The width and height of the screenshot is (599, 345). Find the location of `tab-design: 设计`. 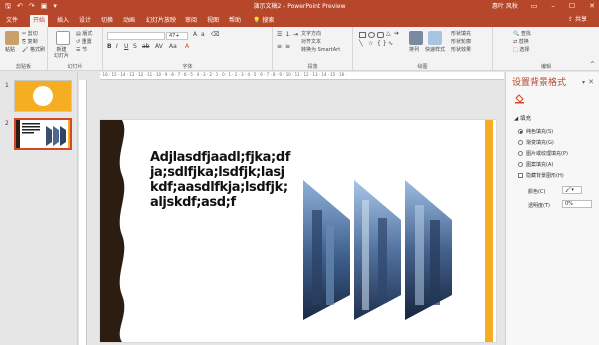

tab-design: 设计 is located at coordinates (85, 21).